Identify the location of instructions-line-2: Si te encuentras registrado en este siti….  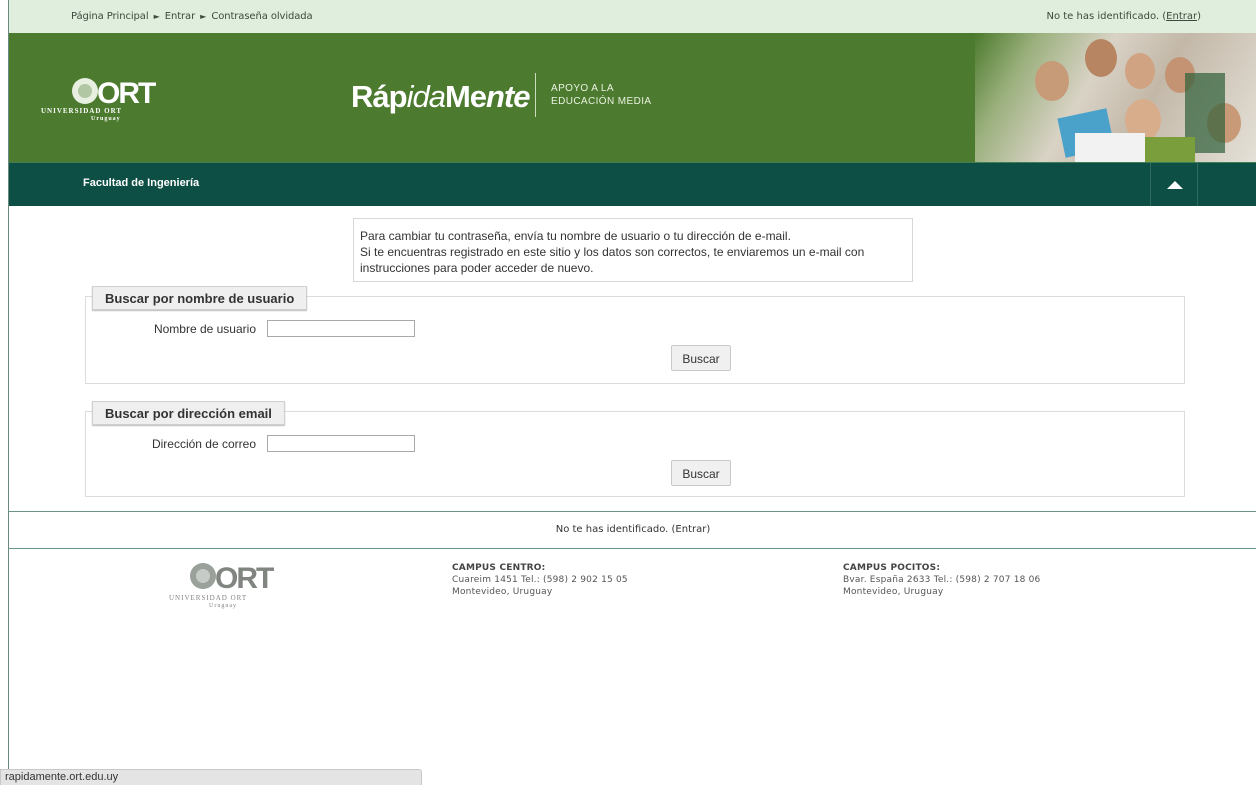
(612, 260).